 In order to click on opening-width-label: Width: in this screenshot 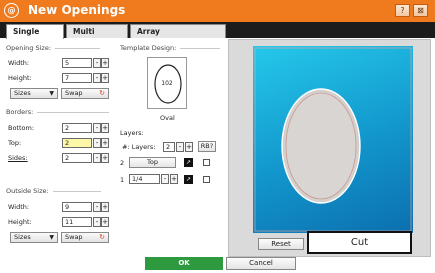, I will do `click(19, 63)`.